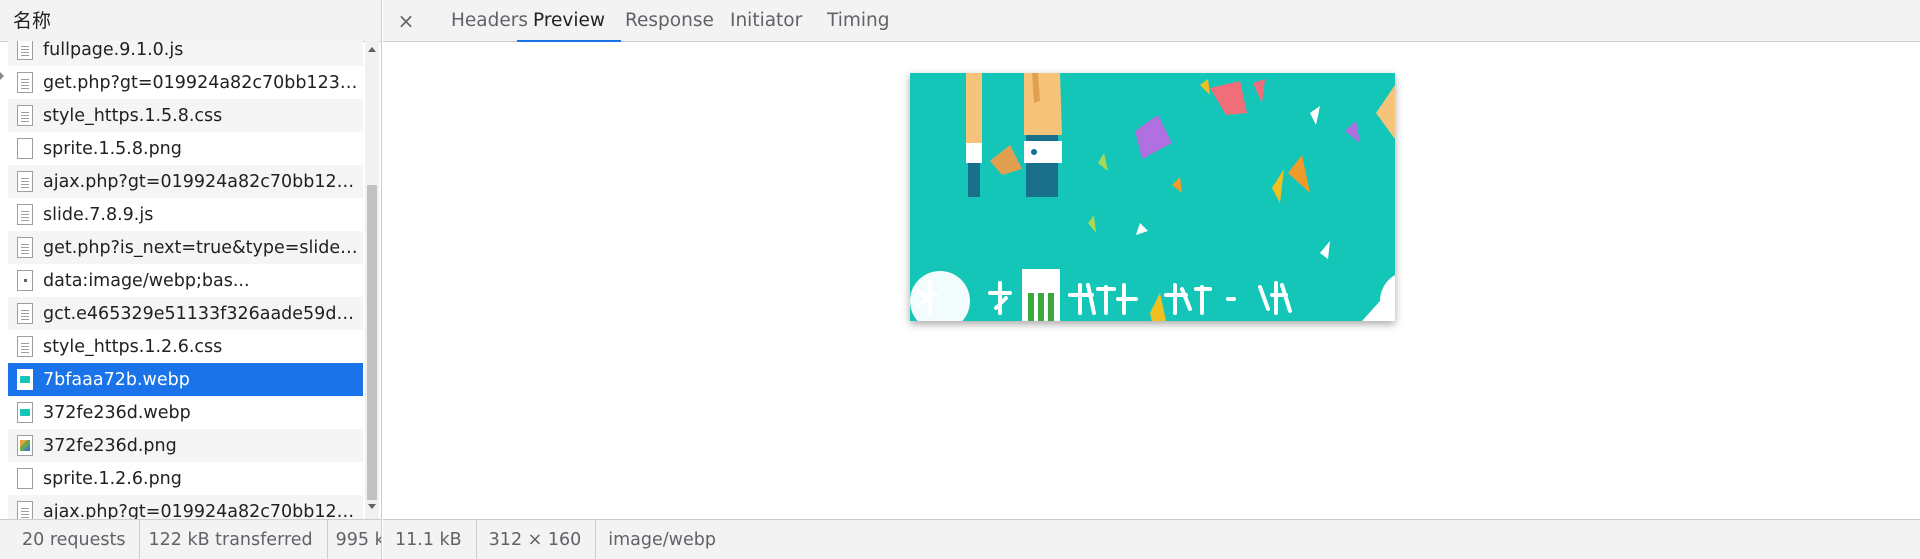 This screenshot has height=559, width=1920. I want to click on request-name: 7bfaaa72b.webp, so click(116, 379).